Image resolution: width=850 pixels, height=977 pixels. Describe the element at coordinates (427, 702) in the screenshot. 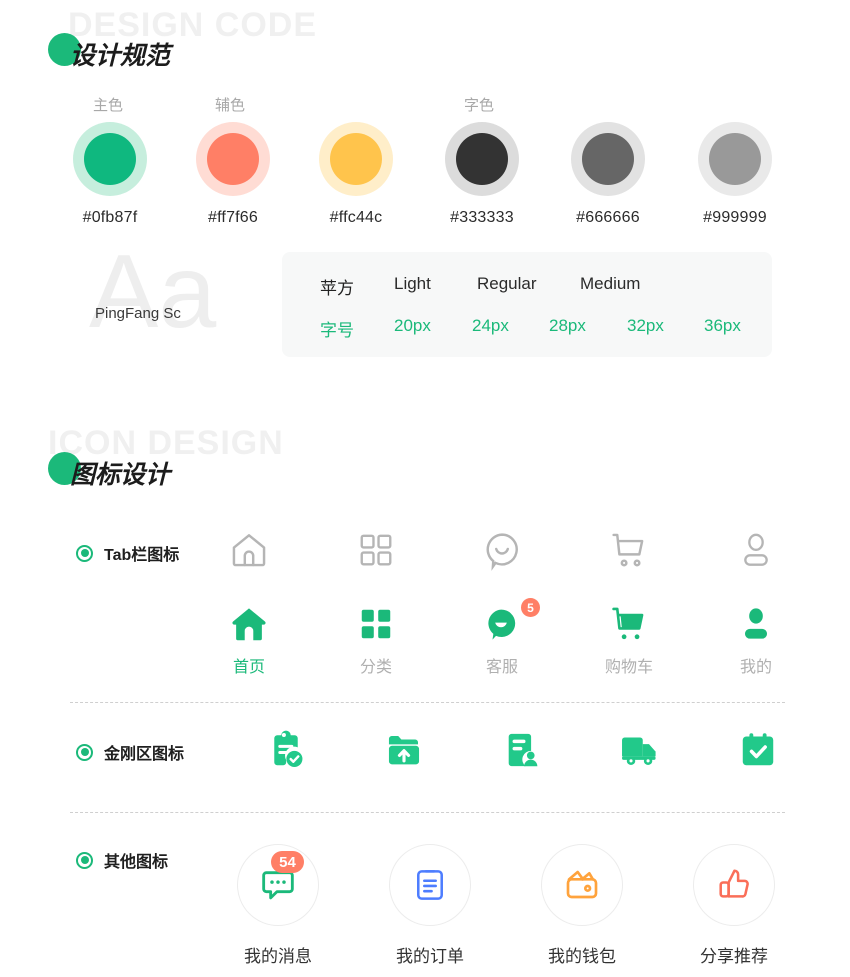

I see `divider-tabbar` at that location.